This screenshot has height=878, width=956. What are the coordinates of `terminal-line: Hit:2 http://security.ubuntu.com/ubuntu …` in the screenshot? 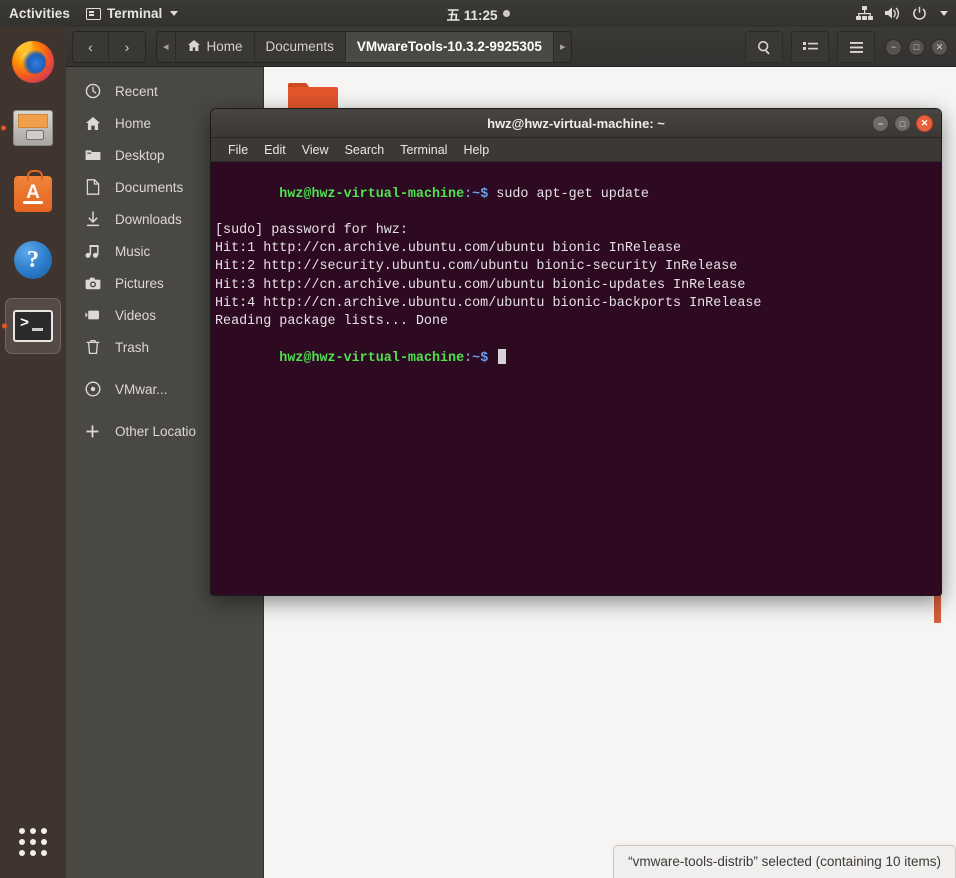 It's located at (476, 267).